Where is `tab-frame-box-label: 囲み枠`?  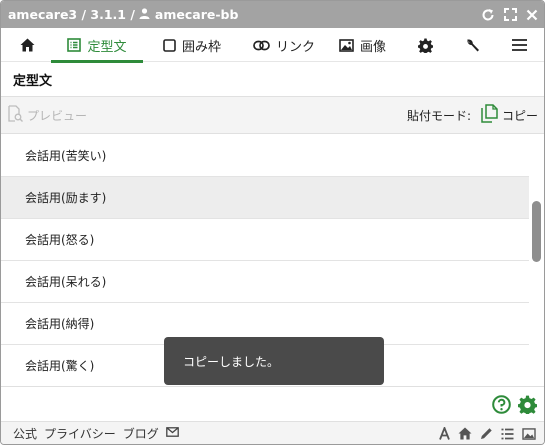
tab-frame-box-label: 囲み枠 is located at coordinates (202, 47).